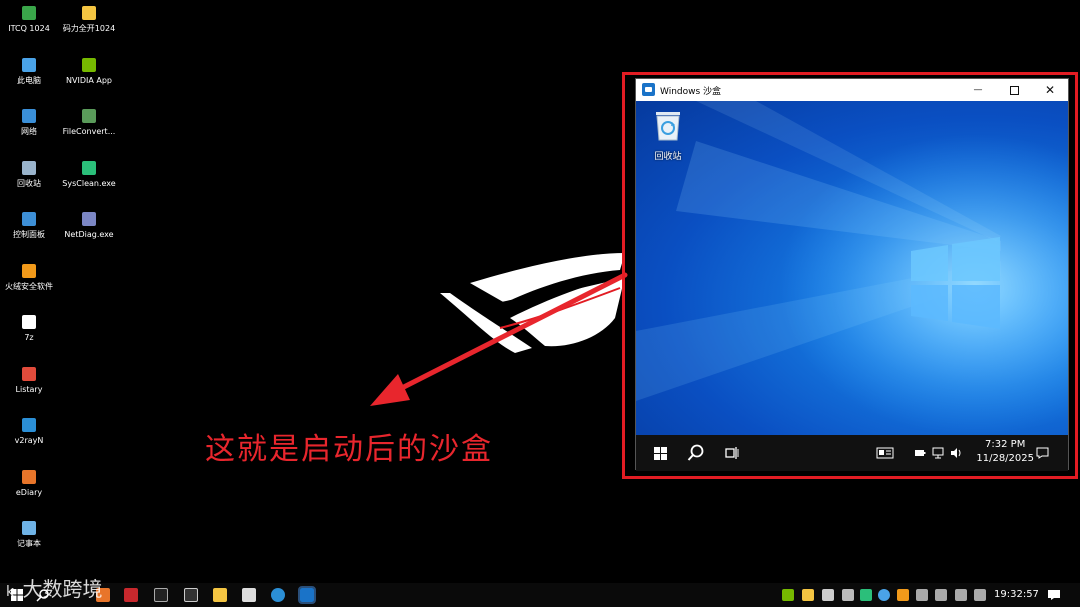 The height and width of the screenshot is (607, 1080). I want to click on listary-icon, so click(29, 373).